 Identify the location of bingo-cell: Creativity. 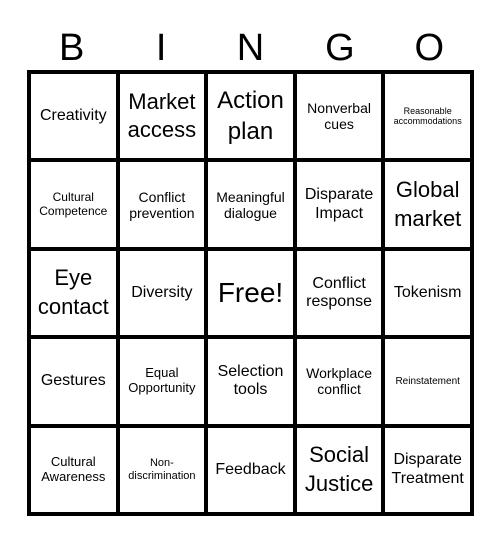
(73, 116).